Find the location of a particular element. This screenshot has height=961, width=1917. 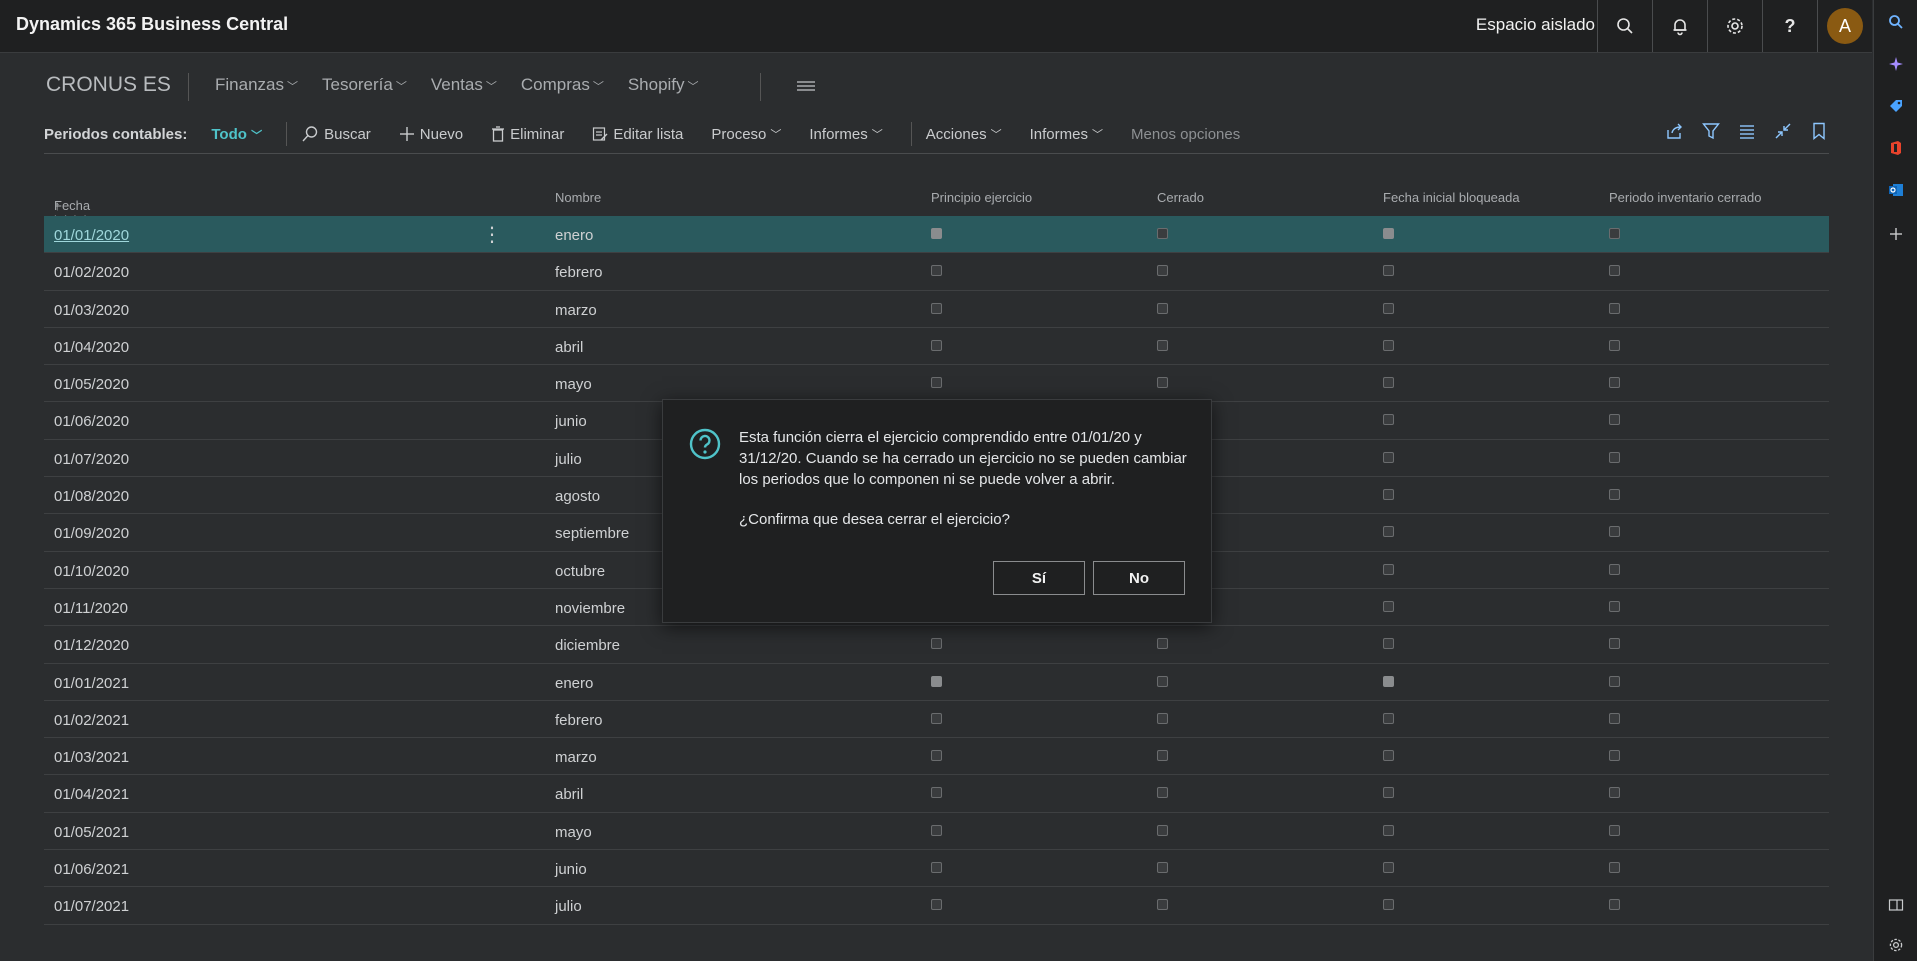

dialog-question: ¿Confirma que desea cerrar el ejercicio? is located at coordinates (874, 519).